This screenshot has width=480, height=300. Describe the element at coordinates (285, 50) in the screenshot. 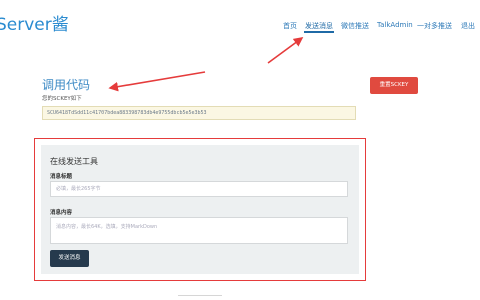

I see `arrow-to-nav` at that location.